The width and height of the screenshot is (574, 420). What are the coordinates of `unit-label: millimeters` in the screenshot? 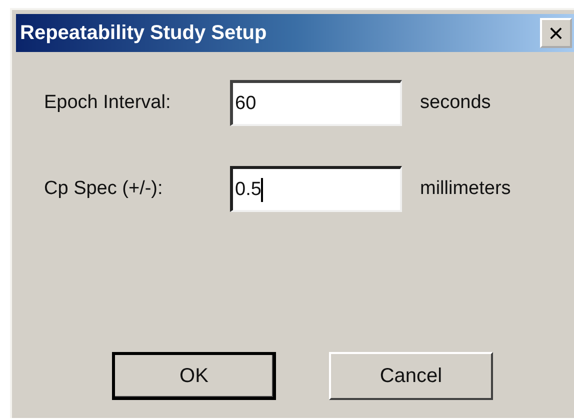 It's located at (465, 189).